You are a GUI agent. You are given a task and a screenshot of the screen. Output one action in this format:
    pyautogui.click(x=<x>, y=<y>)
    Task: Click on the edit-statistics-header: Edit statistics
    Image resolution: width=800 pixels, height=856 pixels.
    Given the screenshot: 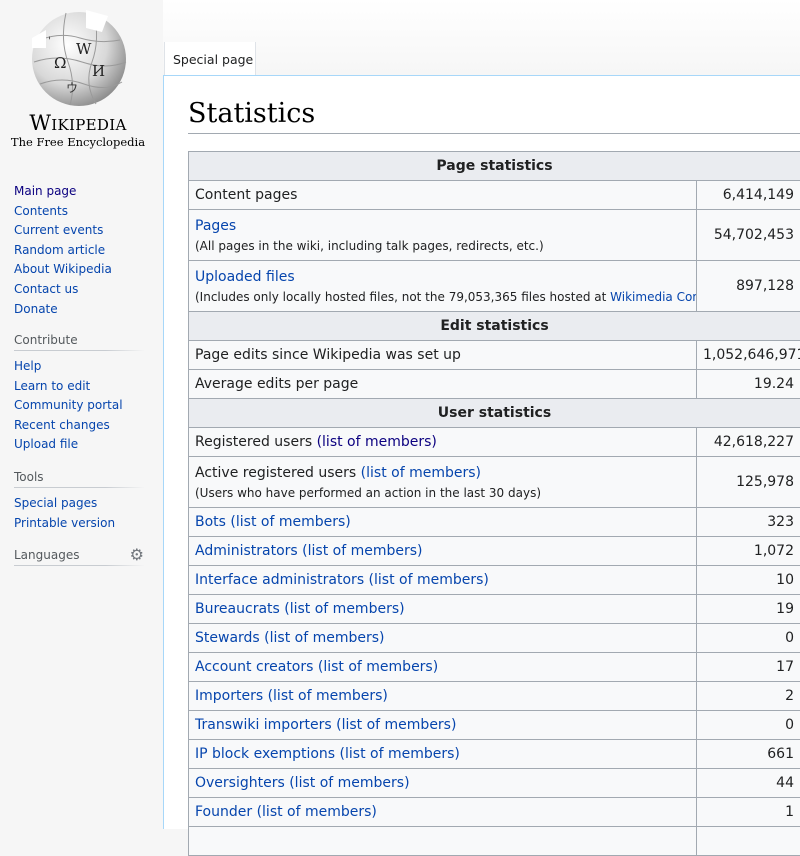 What is the action you would take?
    pyautogui.click(x=494, y=326)
    